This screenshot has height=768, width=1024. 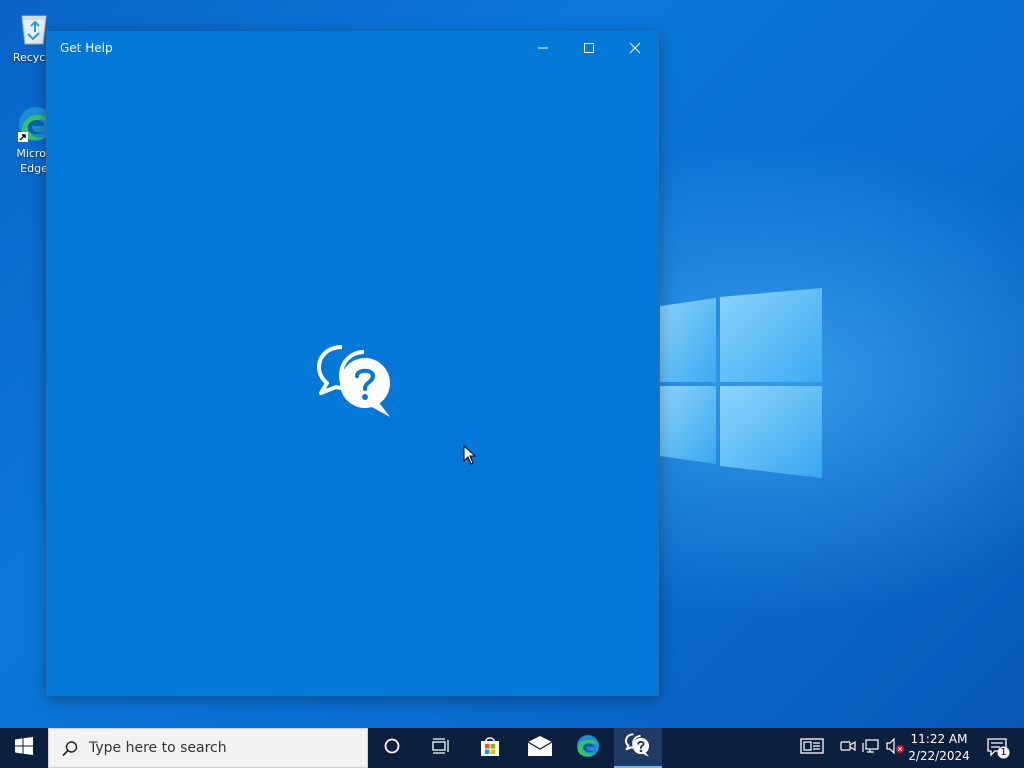 I want to click on maximize-icon, so click(x=589, y=48).